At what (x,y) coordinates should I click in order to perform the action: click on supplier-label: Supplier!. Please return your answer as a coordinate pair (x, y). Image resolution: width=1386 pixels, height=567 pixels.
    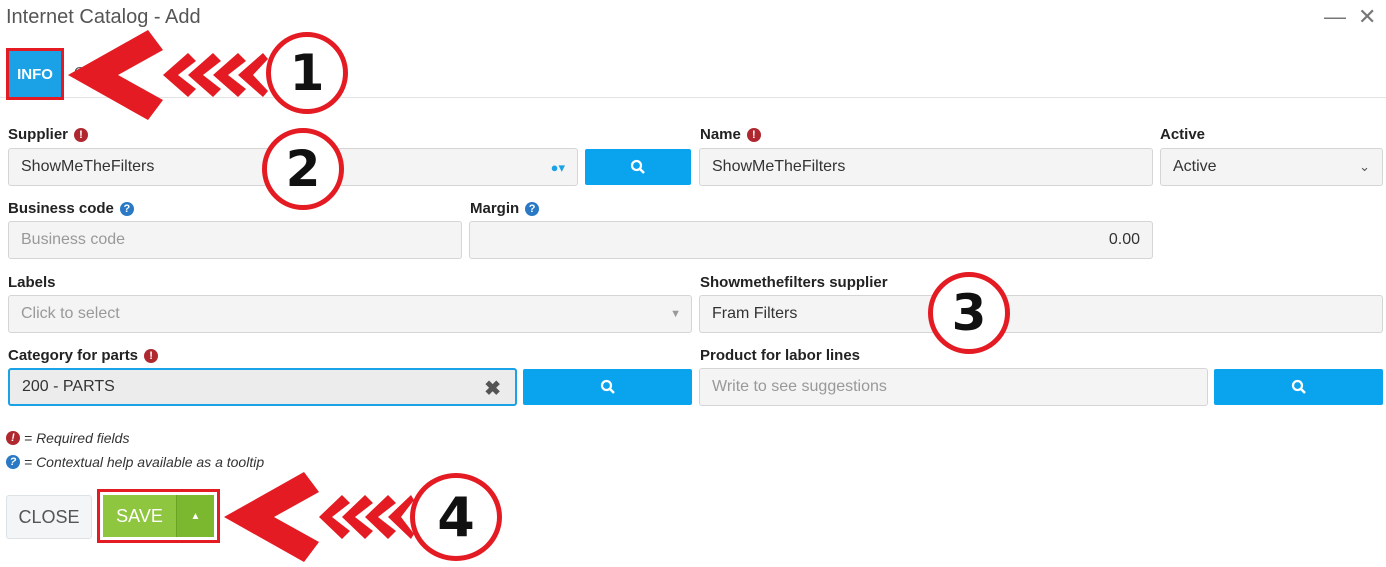
    Looking at the image, I should click on (48, 134).